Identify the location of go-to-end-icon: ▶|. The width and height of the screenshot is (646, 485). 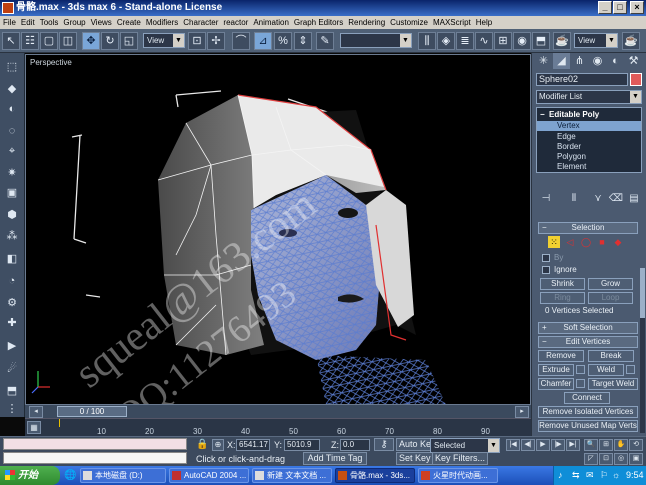
(573, 445).